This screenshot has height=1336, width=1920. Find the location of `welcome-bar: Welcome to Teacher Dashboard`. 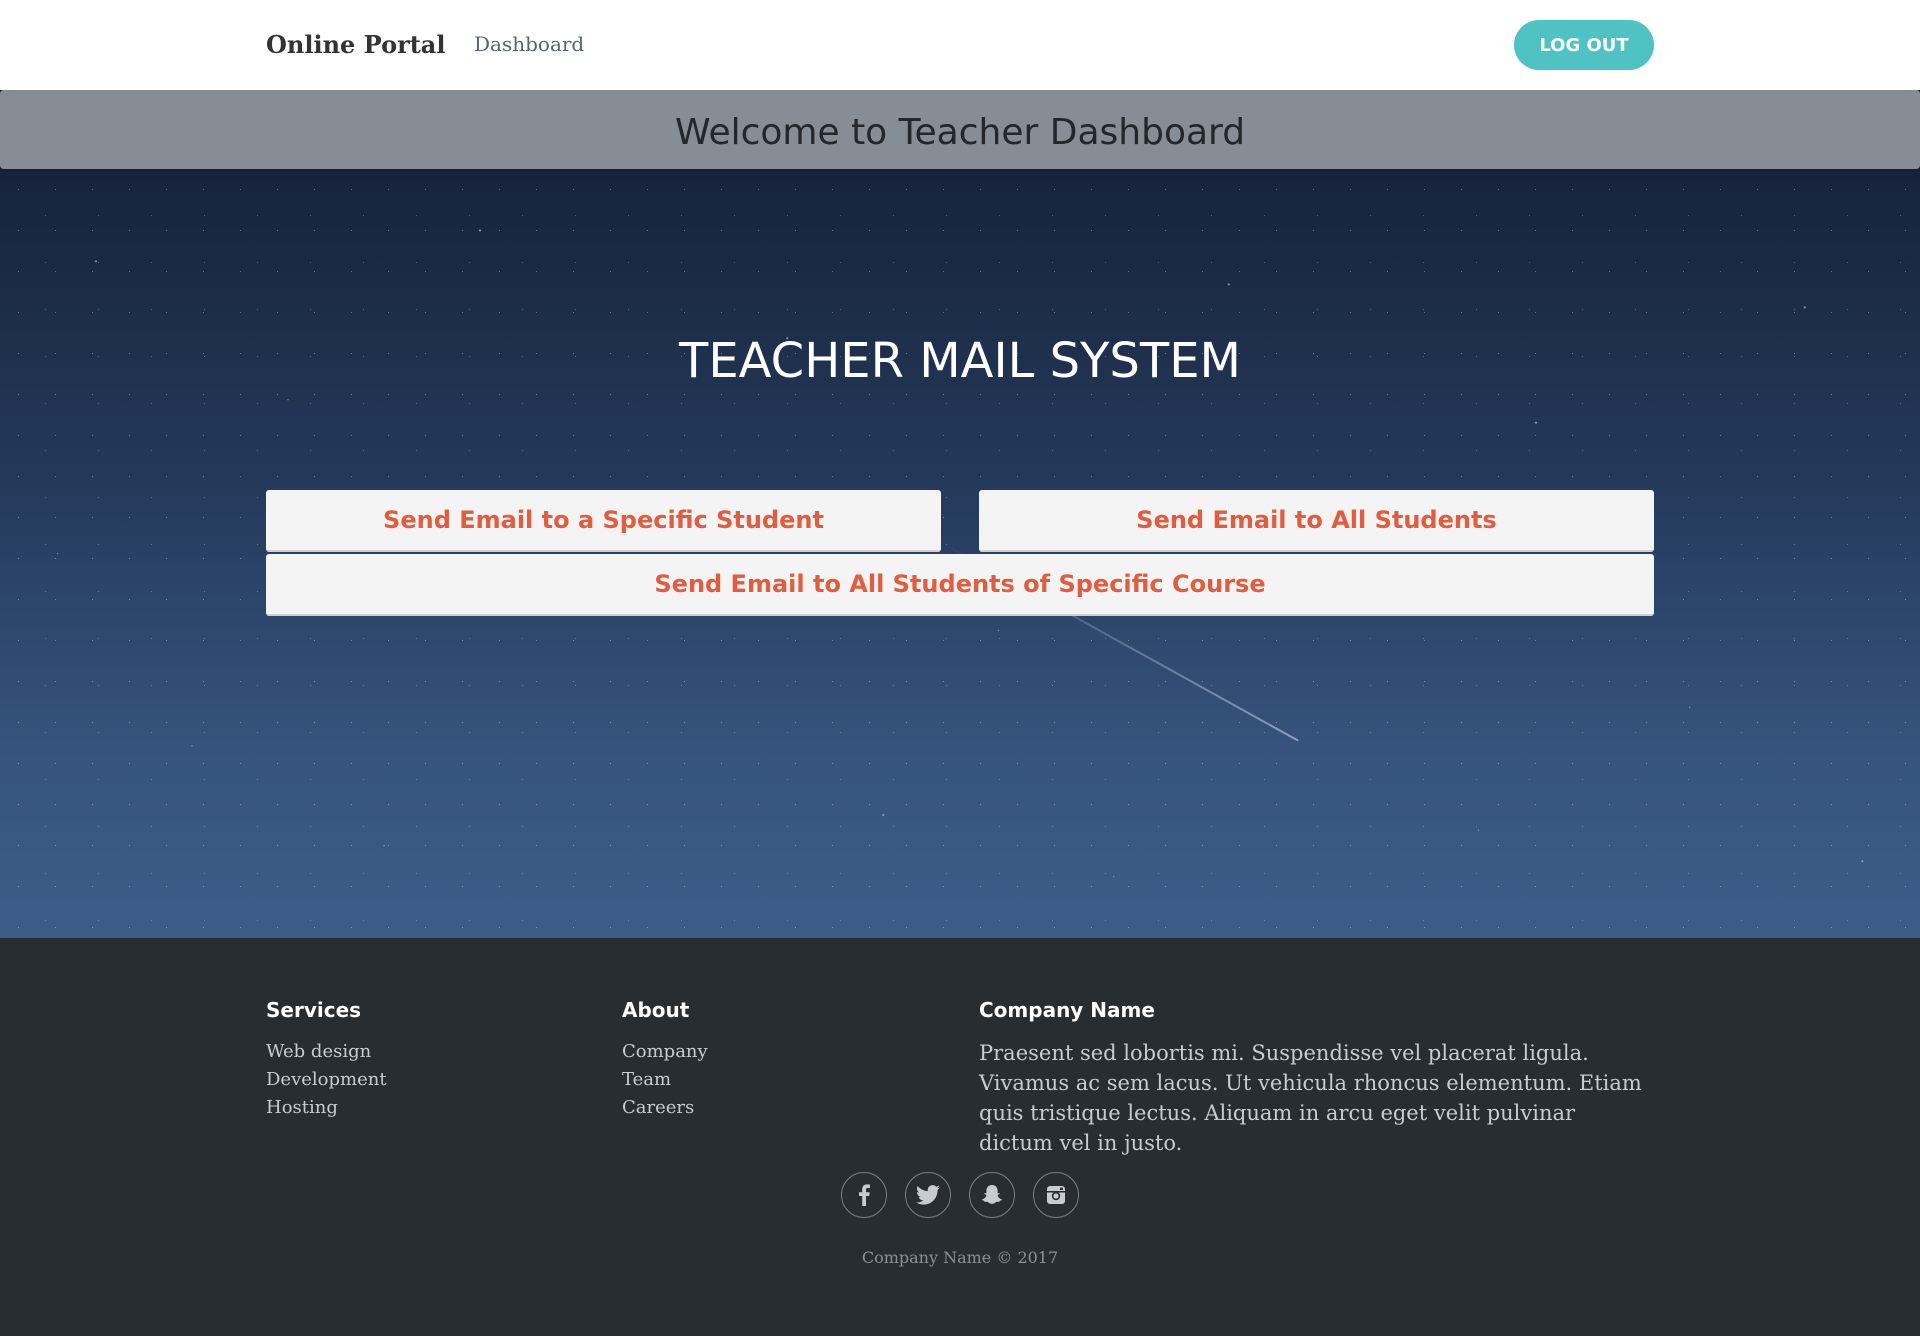

welcome-bar: Welcome to Teacher Dashboard is located at coordinates (960, 129).